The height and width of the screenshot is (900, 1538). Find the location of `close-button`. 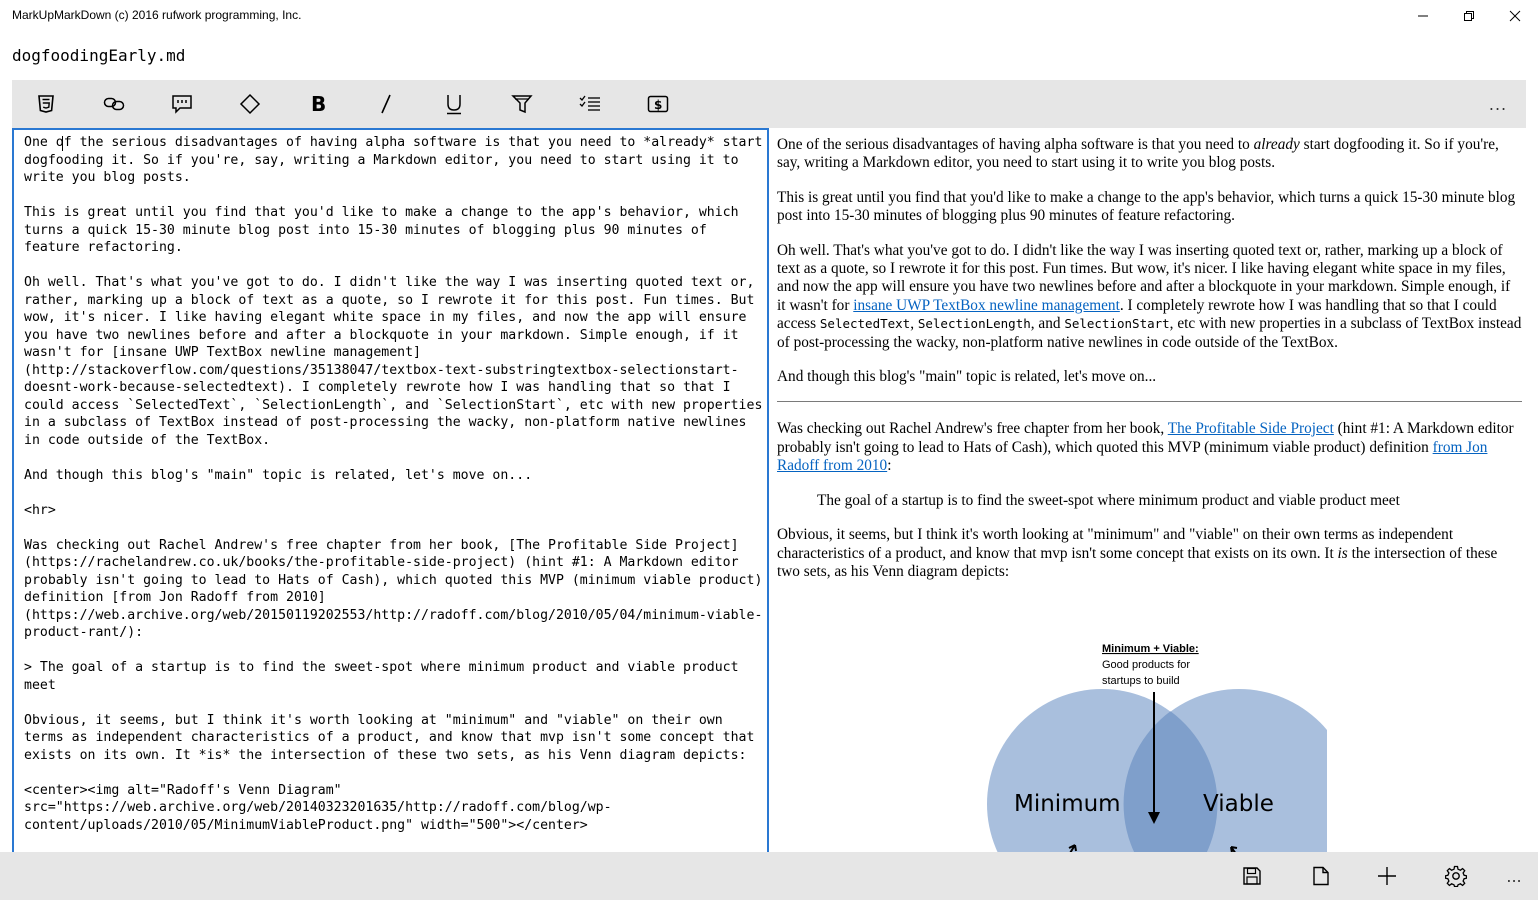

close-button is located at coordinates (1515, 16).